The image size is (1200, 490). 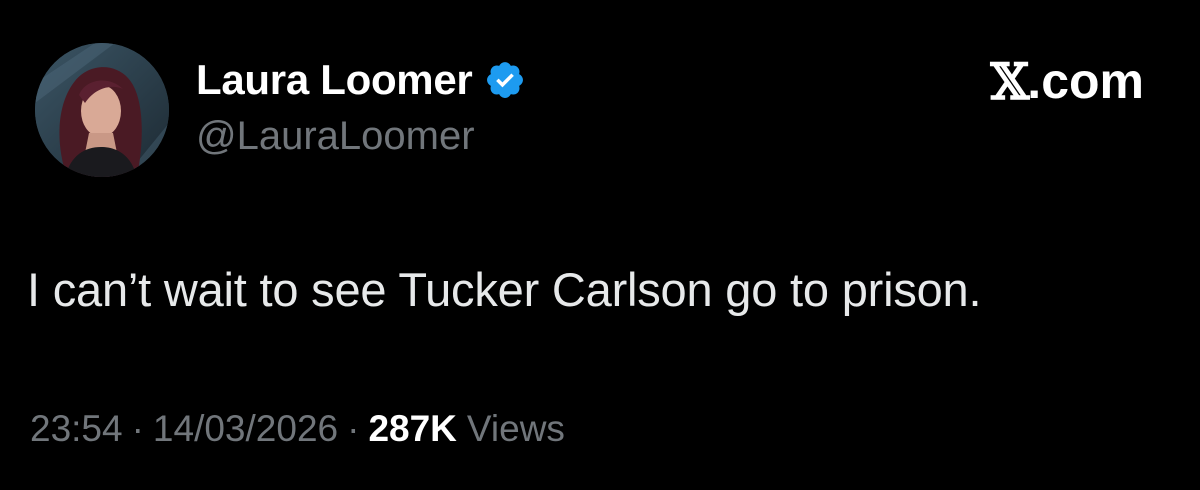 I want to click on x-logo-mark: 𝕏, so click(x=1010, y=81).